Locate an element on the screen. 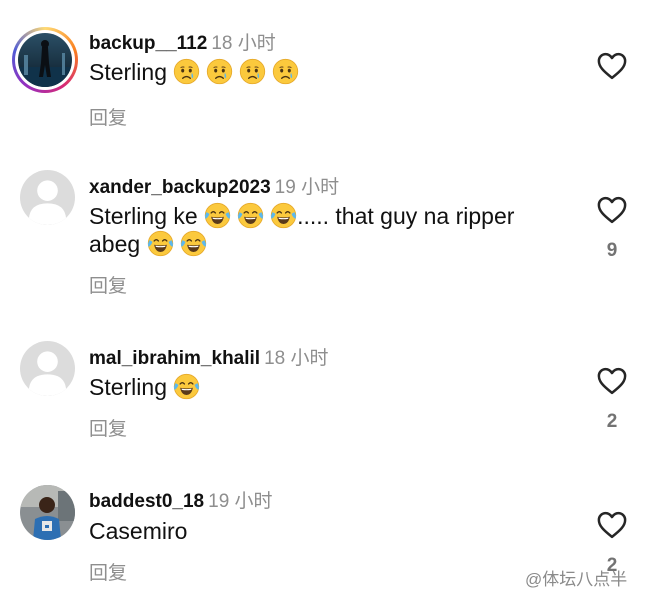  comment-header: xander_backup2023 19 小时 is located at coordinates (214, 185).